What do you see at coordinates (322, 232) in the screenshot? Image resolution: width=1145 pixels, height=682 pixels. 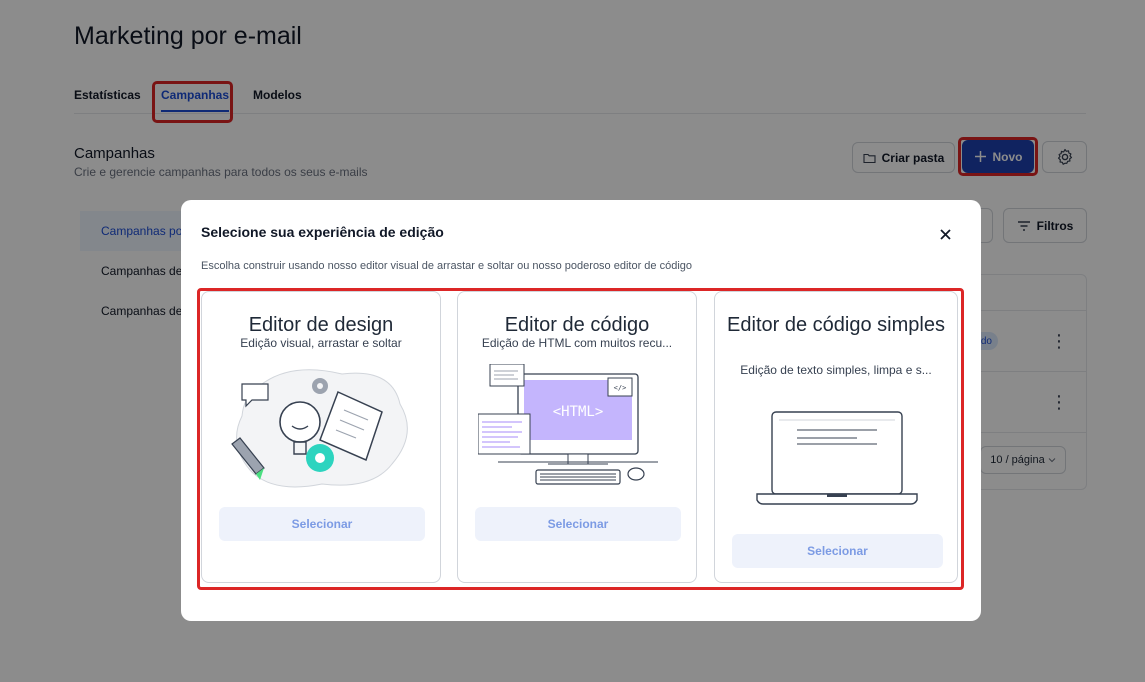 I see `modal-title: Selecione sua experiência de edição` at bounding box center [322, 232].